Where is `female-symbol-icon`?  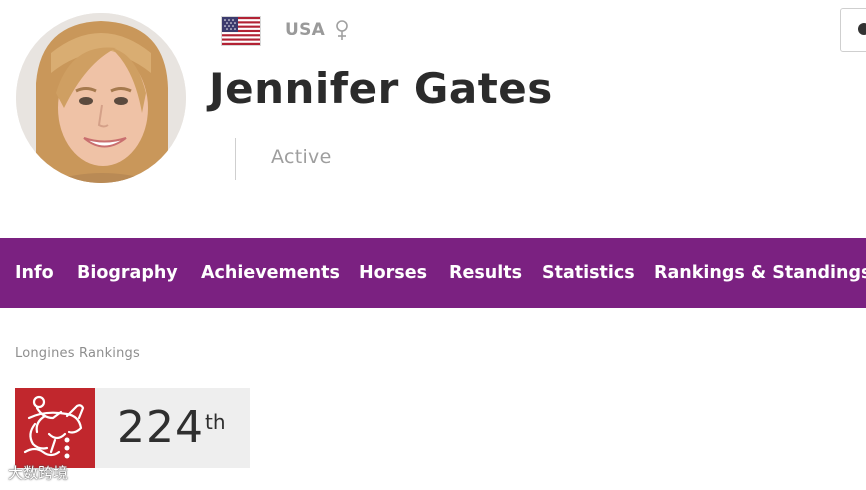 female-symbol-icon is located at coordinates (342, 31).